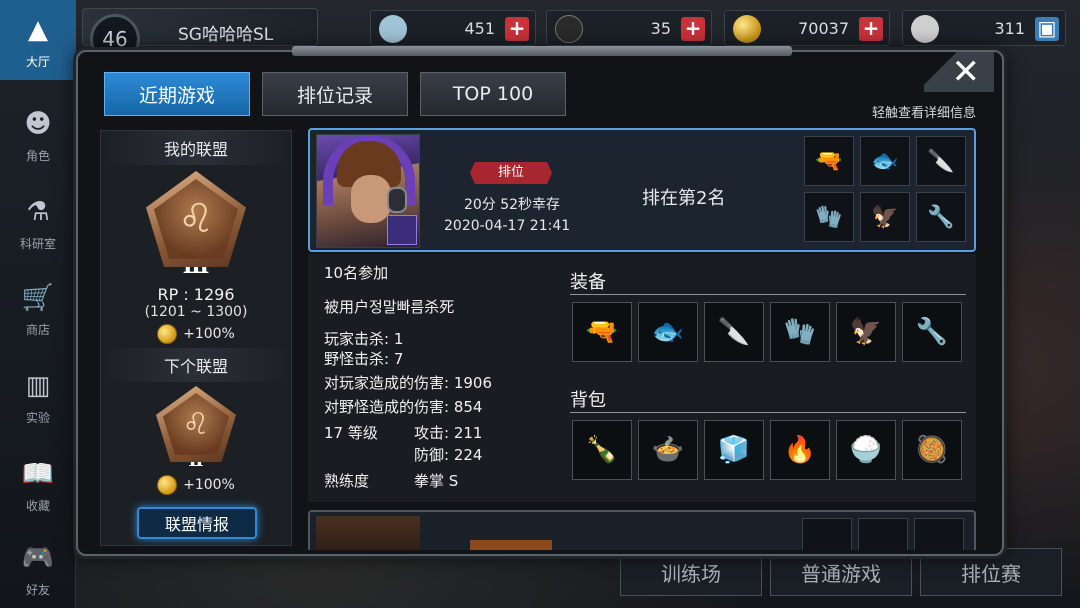  Describe the element at coordinates (511, 545) in the screenshot. I see `mode-badge` at that location.